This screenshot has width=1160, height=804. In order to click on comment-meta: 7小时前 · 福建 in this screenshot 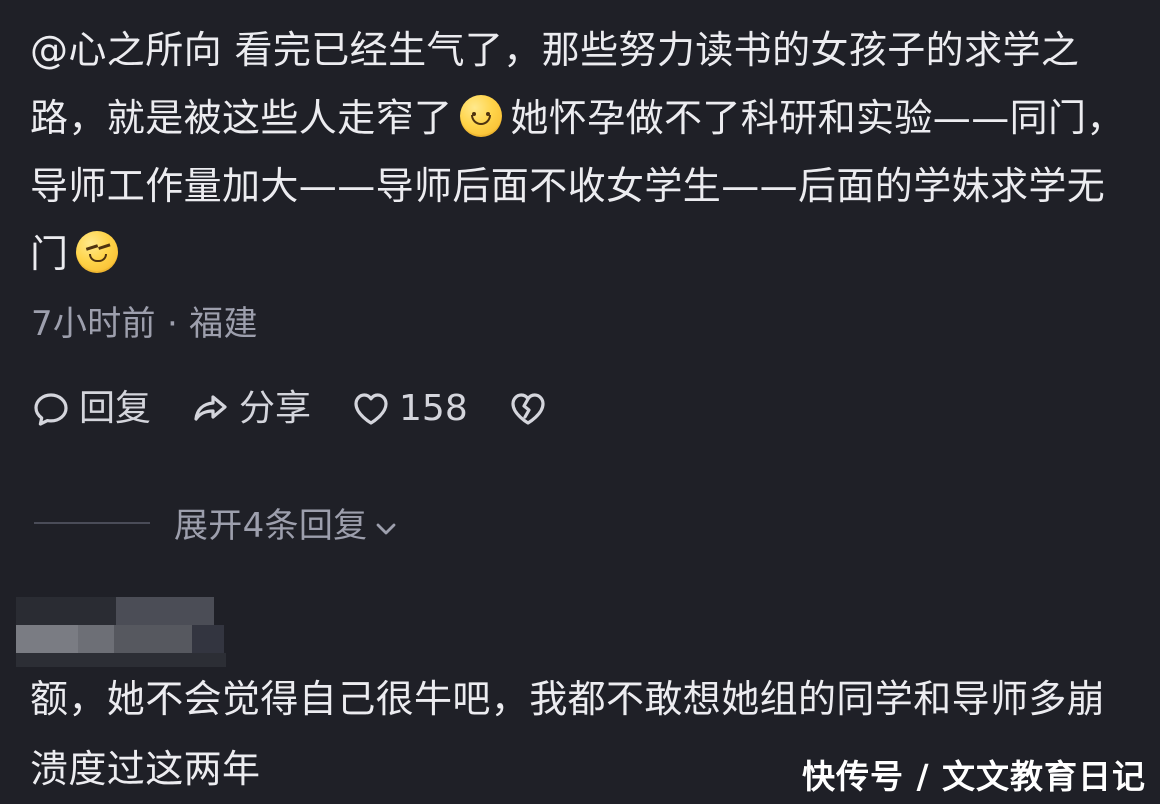, I will do `click(144, 324)`.